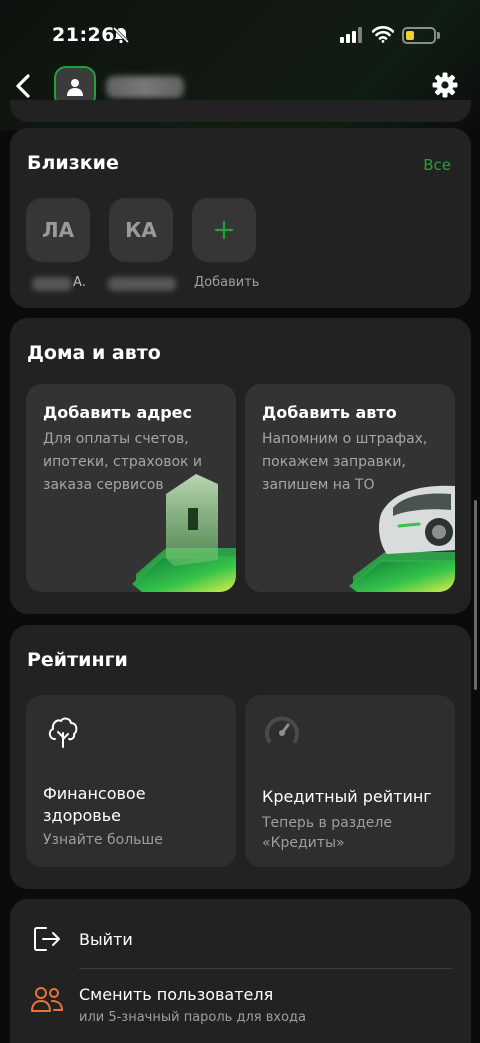 Image resolution: width=480 pixels, height=1043 pixels. What do you see at coordinates (145, 87) in the screenshot?
I see `profile-name-hidden` at bounding box center [145, 87].